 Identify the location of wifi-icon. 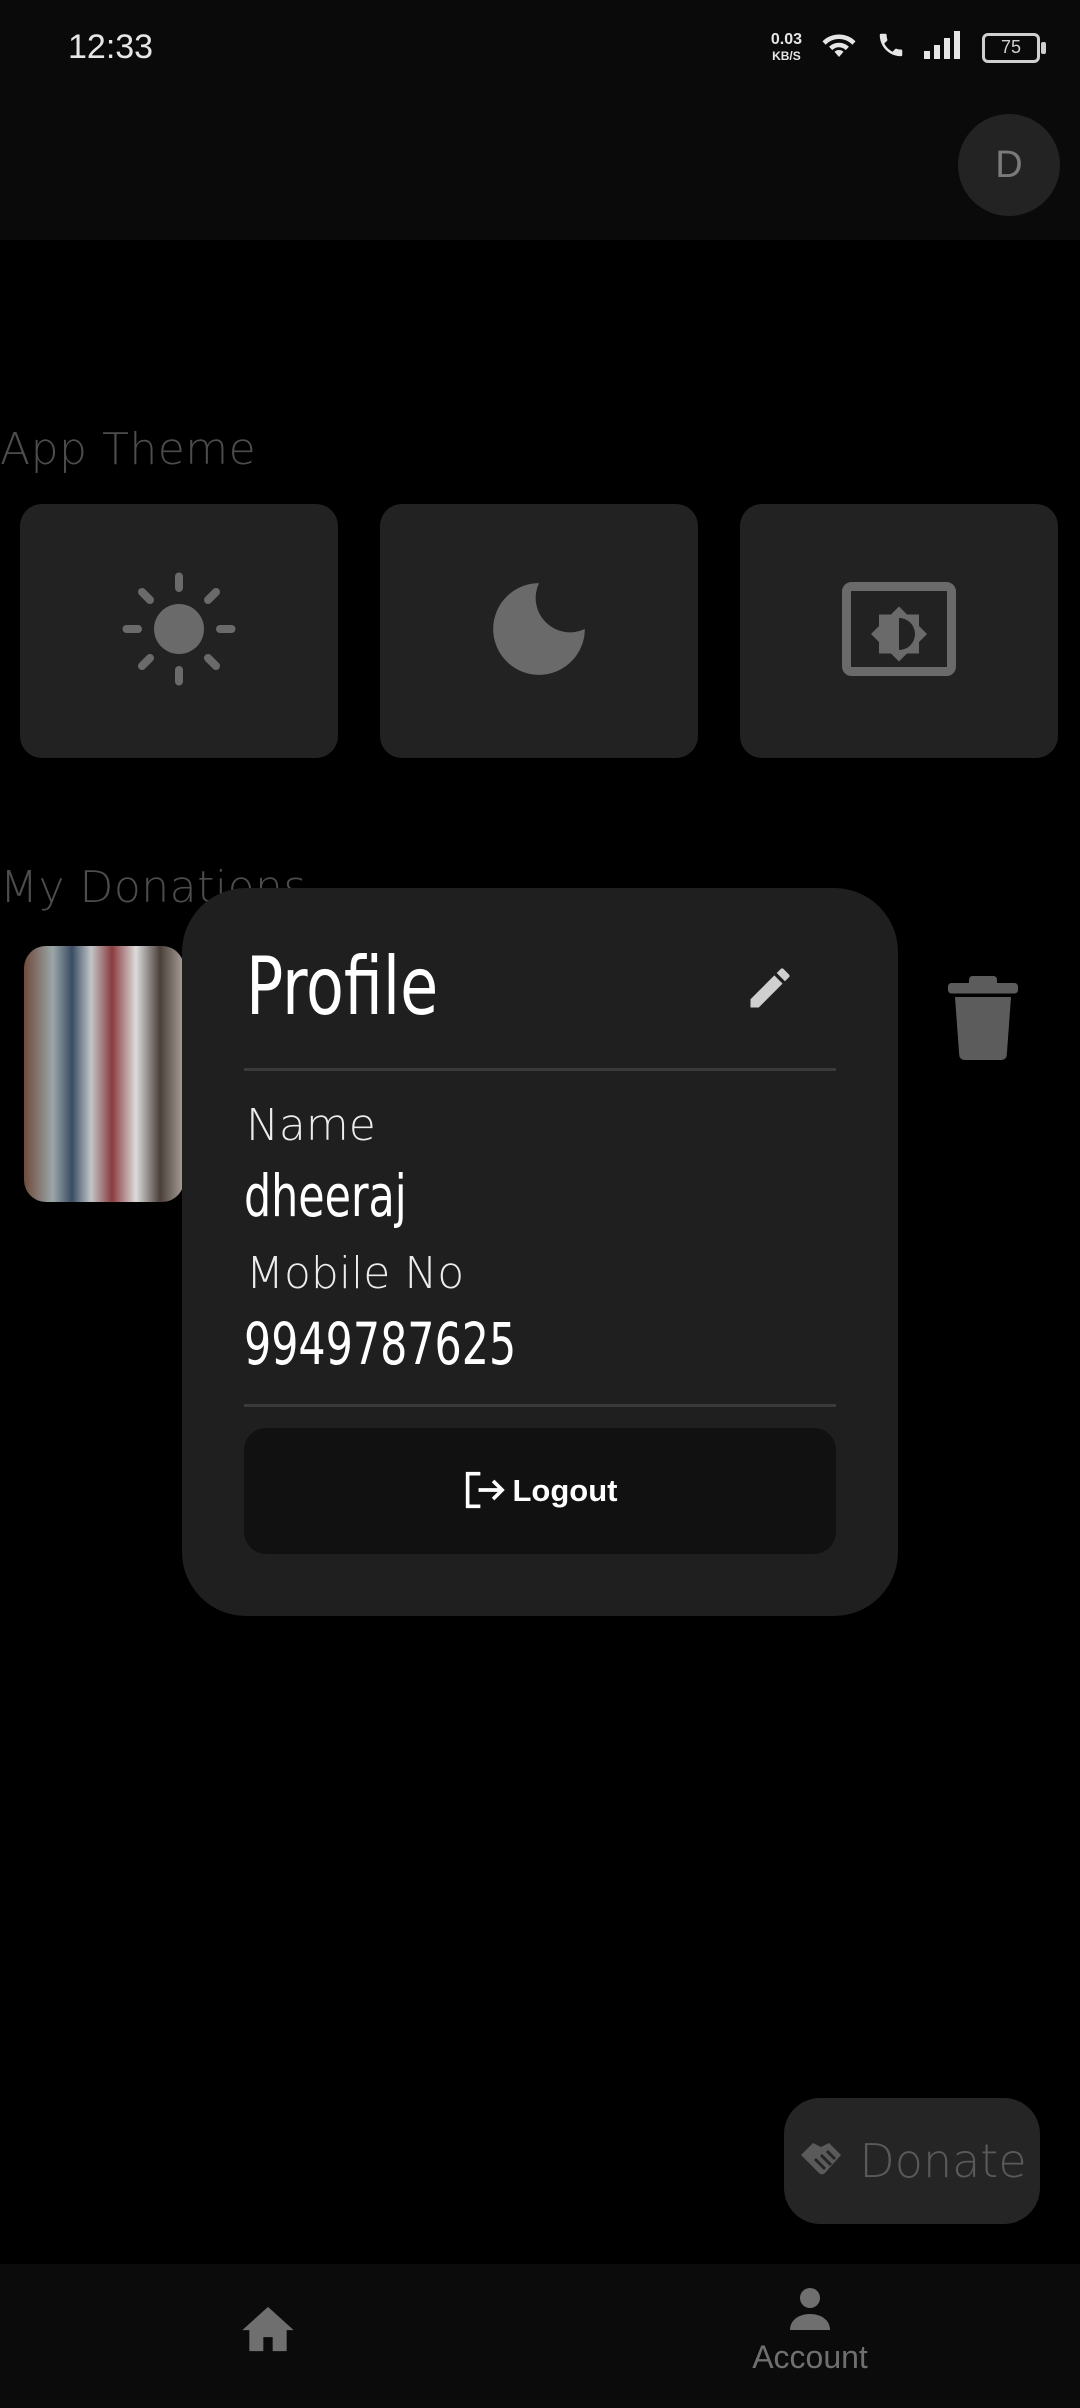
(839, 47).